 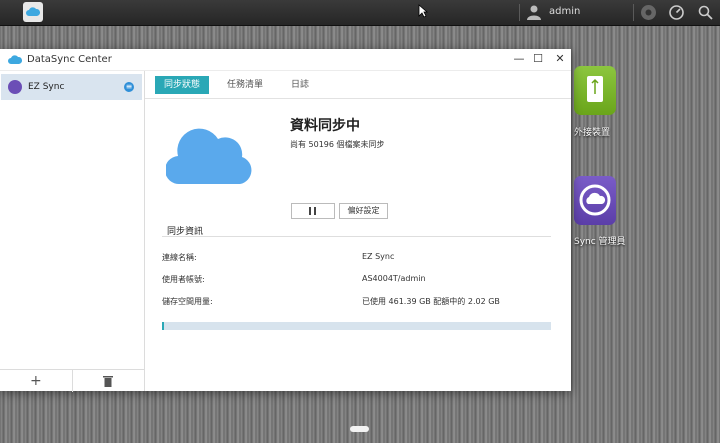 What do you see at coordinates (356, 236) in the screenshot?
I see `section-divider` at bounding box center [356, 236].